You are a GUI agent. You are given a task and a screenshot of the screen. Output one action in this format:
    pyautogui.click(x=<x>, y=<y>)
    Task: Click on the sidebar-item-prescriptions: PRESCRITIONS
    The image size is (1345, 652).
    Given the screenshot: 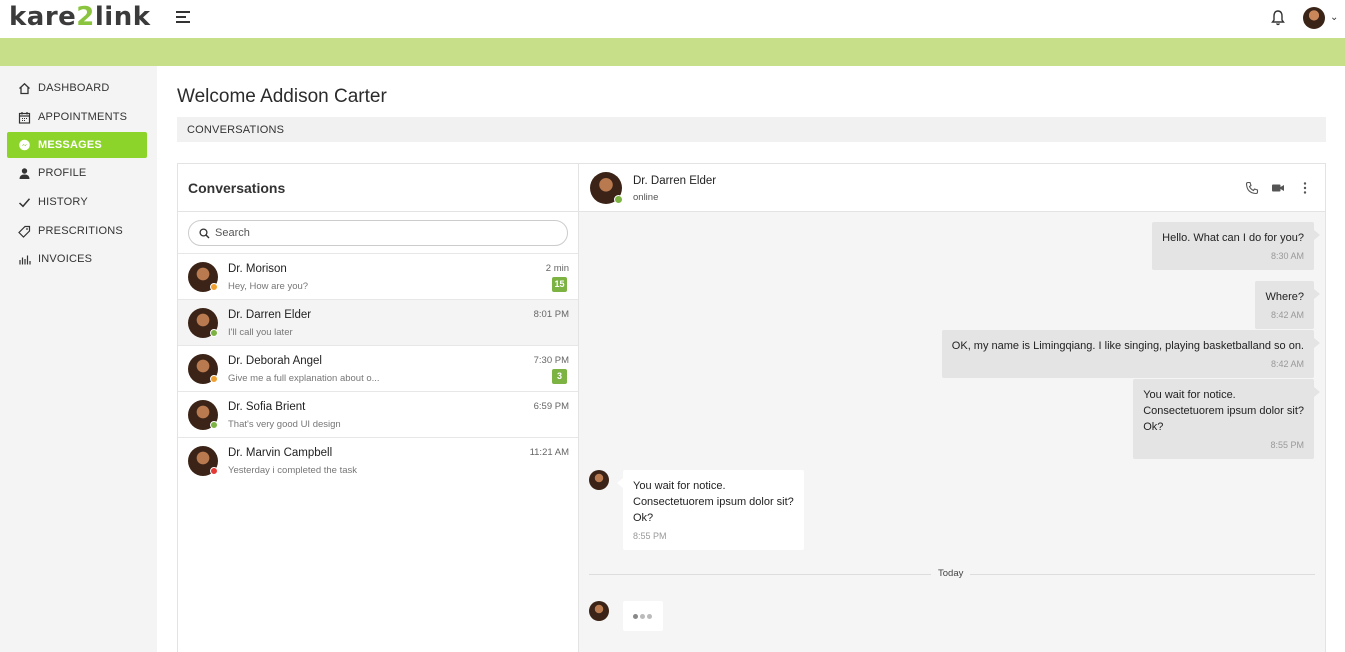 What is the action you would take?
    pyautogui.click(x=77, y=231)
    